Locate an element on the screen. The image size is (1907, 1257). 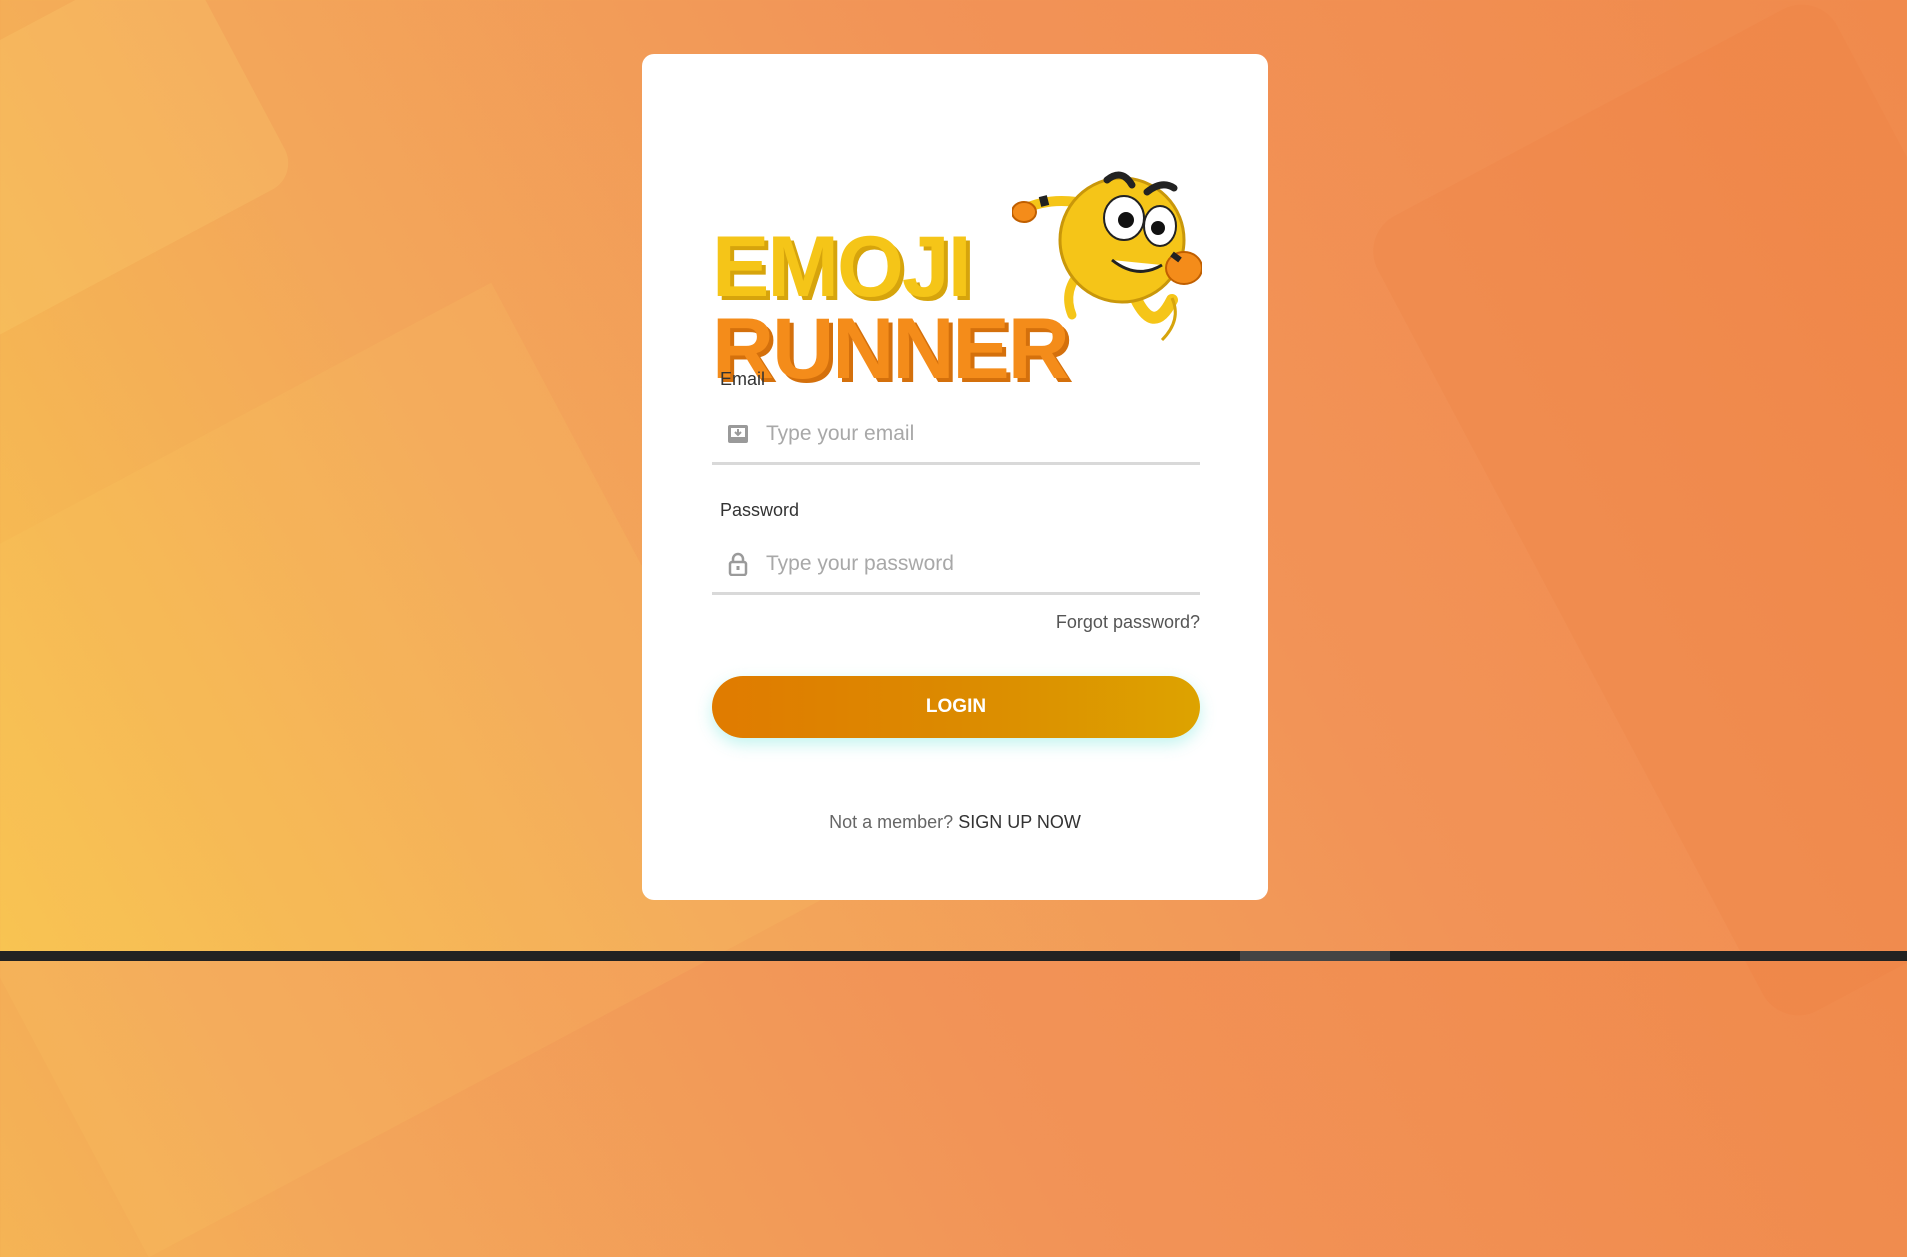
email-field is located at coordinates (956, 435).